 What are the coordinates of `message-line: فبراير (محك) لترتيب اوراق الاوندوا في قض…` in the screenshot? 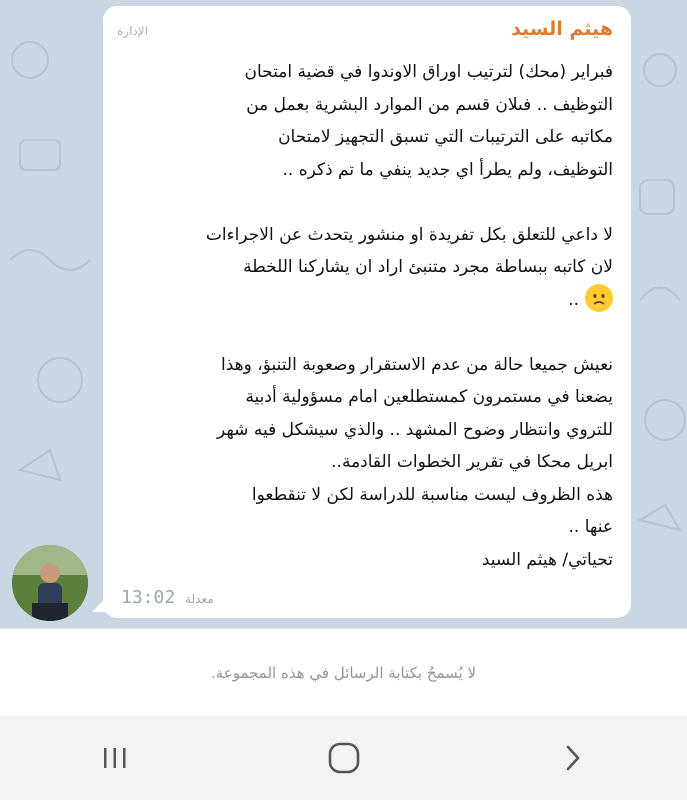 It's located at (429, 72).